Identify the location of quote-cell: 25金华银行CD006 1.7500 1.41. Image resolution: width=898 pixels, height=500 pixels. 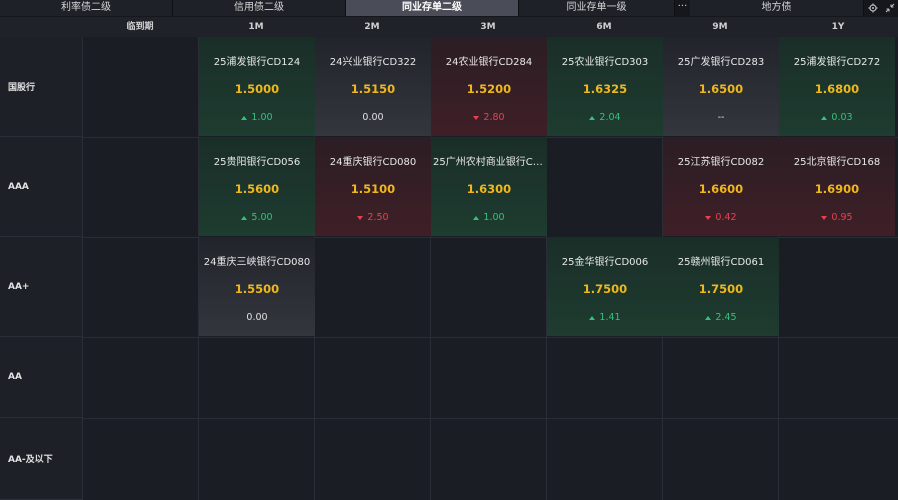
(605, 286).